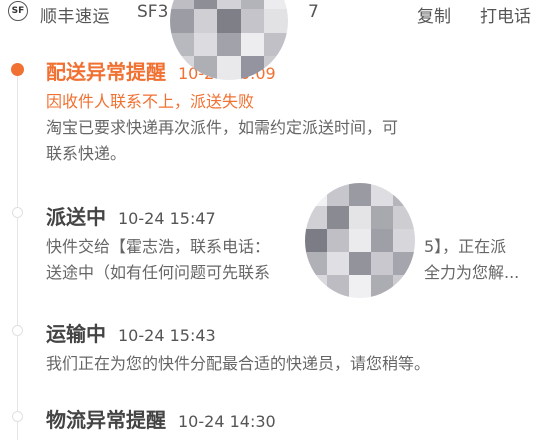 This screenshot has height=440, width=549. I want to click on tracking-number-suffix: 7, so click(313, 12).